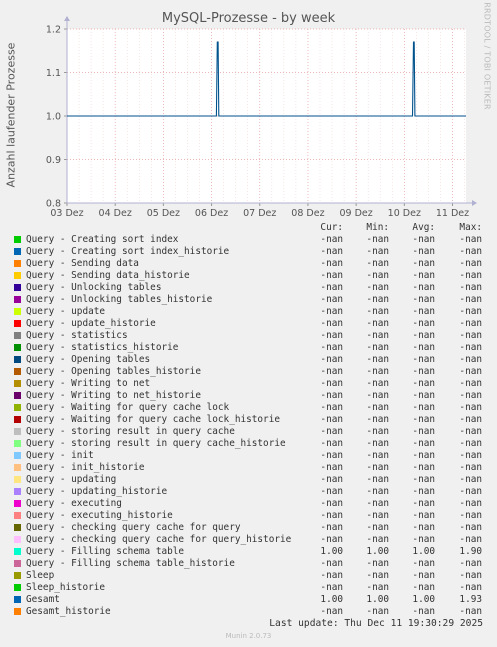  I want to click on legend-header: Cur: Min: Avg: Max:, so click(248, 228).